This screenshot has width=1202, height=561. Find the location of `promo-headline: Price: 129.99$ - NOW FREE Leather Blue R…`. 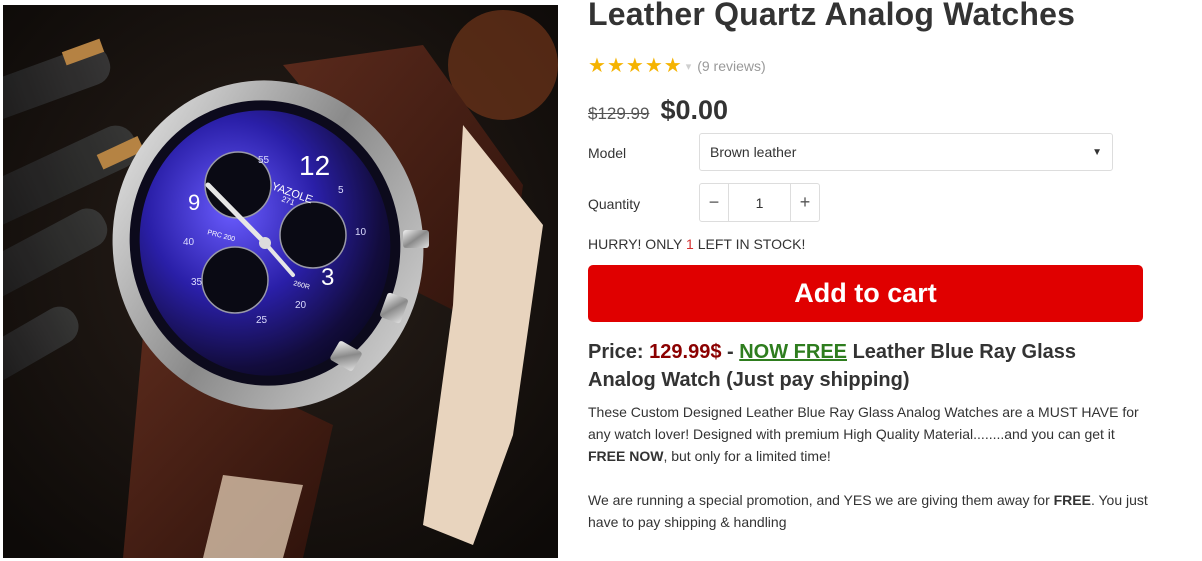

promo-headline: Price: 129.99$ - NOW FREE Leather Blue R… is located at coordinates (865, 366).